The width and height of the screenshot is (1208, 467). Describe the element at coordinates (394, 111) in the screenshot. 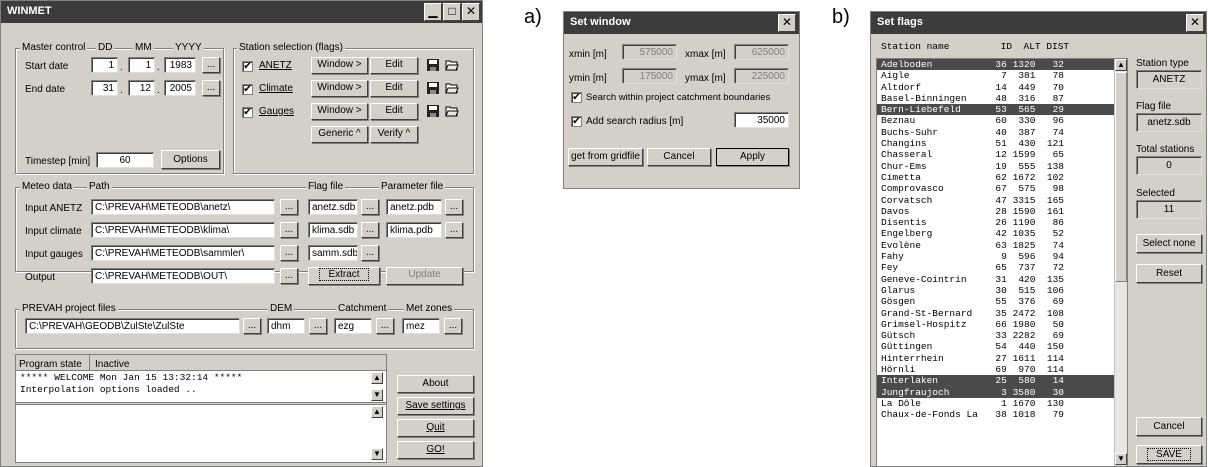

I see `gauges-edit-button: Edit` at that location.